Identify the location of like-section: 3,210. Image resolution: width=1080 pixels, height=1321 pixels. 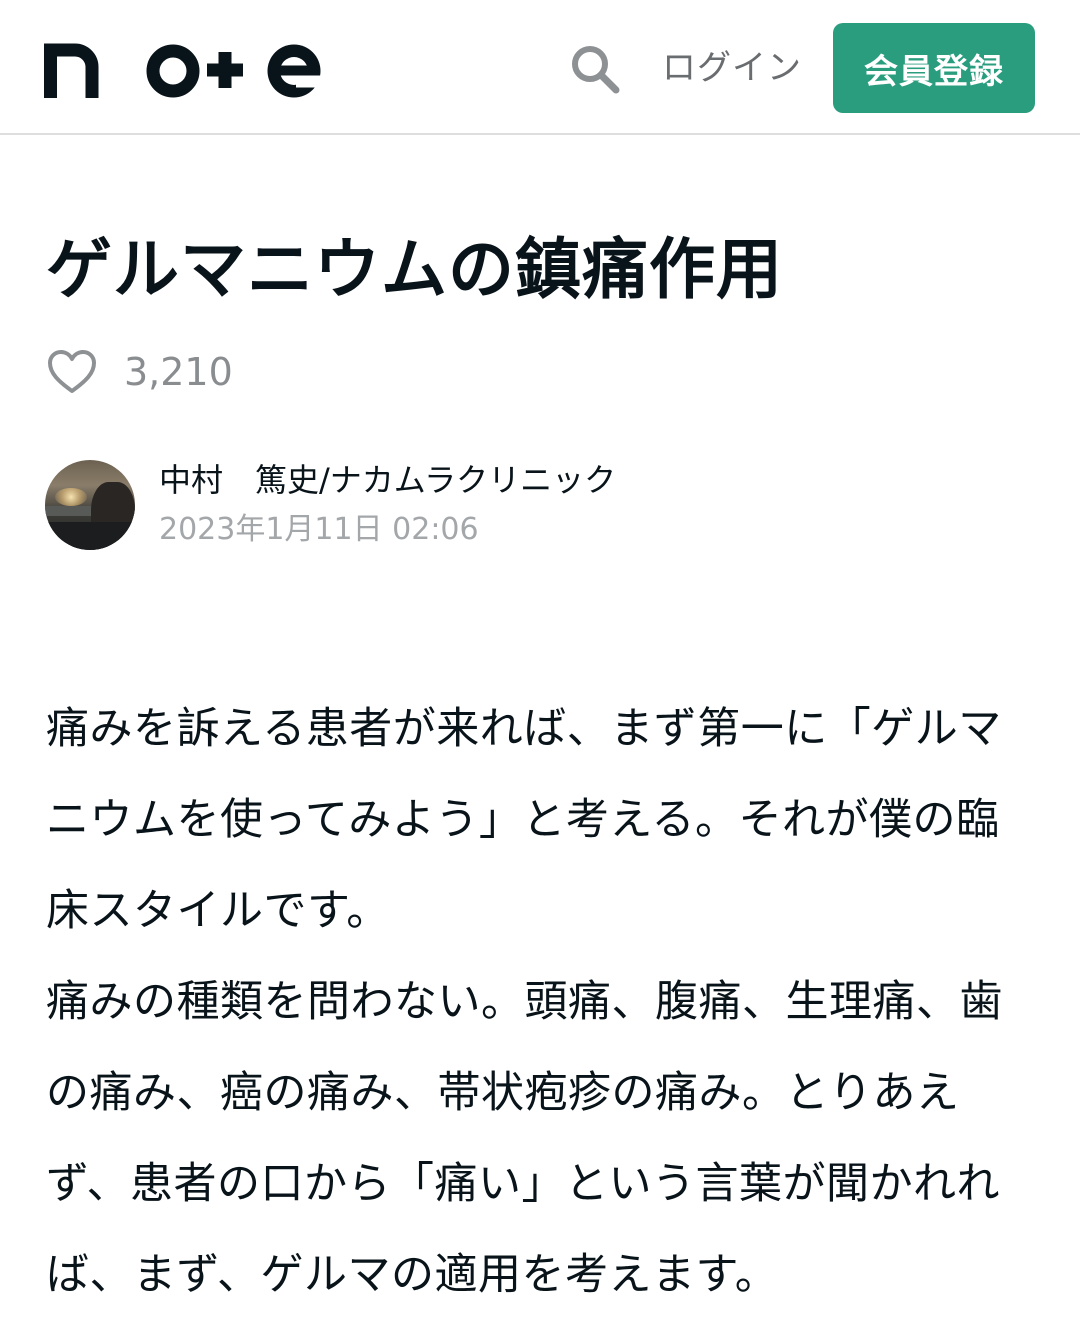
(139, 372).